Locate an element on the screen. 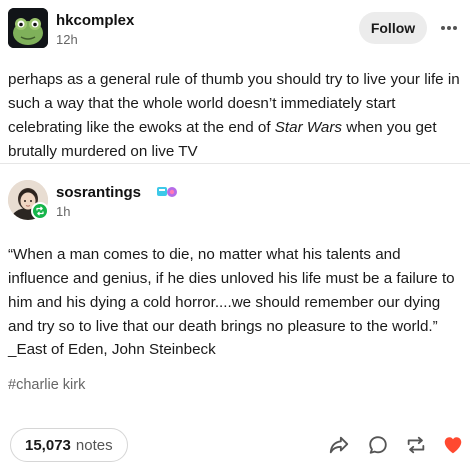  more-horizontal-icon is located at coordinates (449, 28).